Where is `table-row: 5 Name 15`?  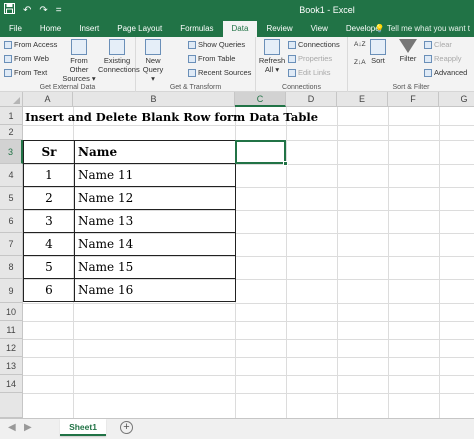 table-row: 5 Name 15 is located at coordinates (129, 267).